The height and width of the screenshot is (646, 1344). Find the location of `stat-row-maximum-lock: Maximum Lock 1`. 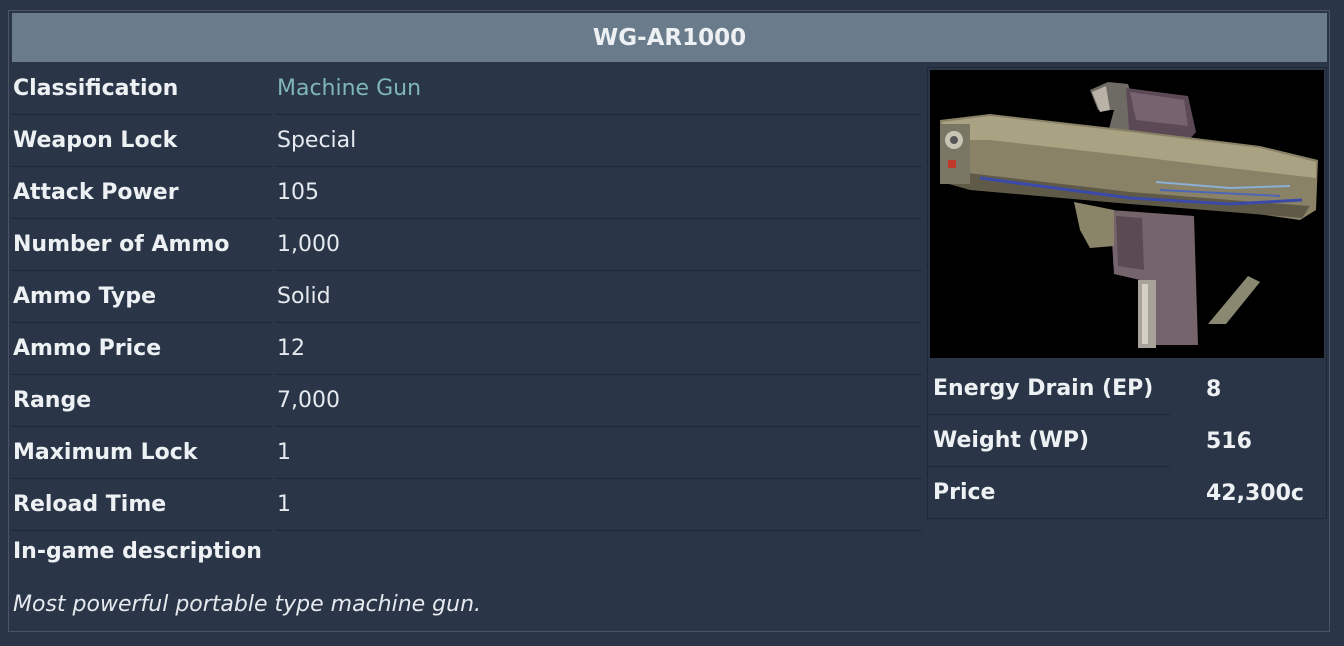

stat-row-maximum-lock: Maximum Lock 1 is located at coordinates (467, 453).